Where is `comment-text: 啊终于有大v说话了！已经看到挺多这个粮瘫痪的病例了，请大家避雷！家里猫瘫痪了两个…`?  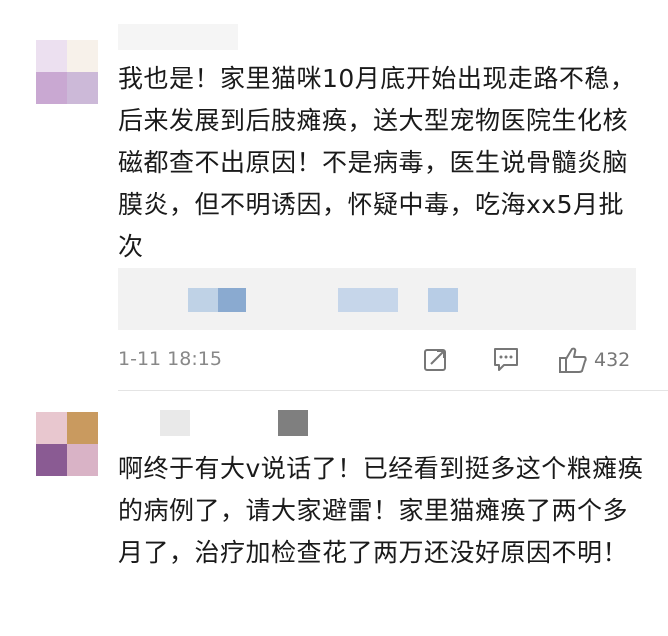 comment-text: 啊终于有大v说话了！已经看到挺多这个粮瘫痪的病例了，请大家避雷！家里猫瘫痪了两个… is located at coordinates (381, 510).